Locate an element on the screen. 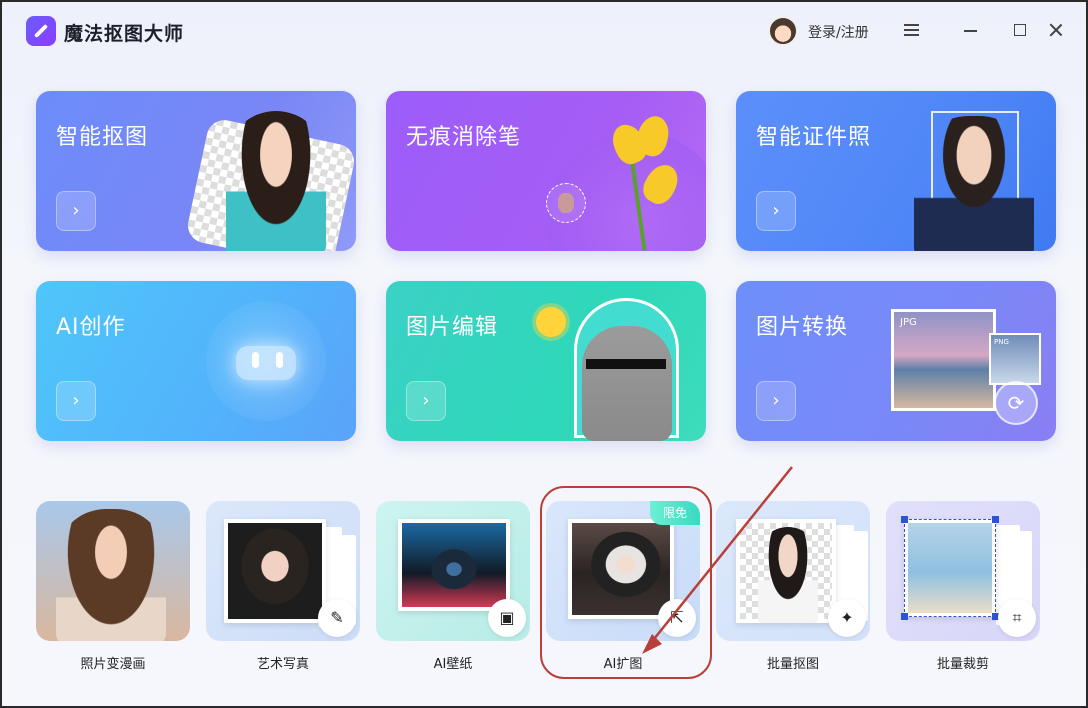 The width and height of the screenshot is (1088, 708). card-ai-create: AI创作 › is located at coordinates (196, 361).